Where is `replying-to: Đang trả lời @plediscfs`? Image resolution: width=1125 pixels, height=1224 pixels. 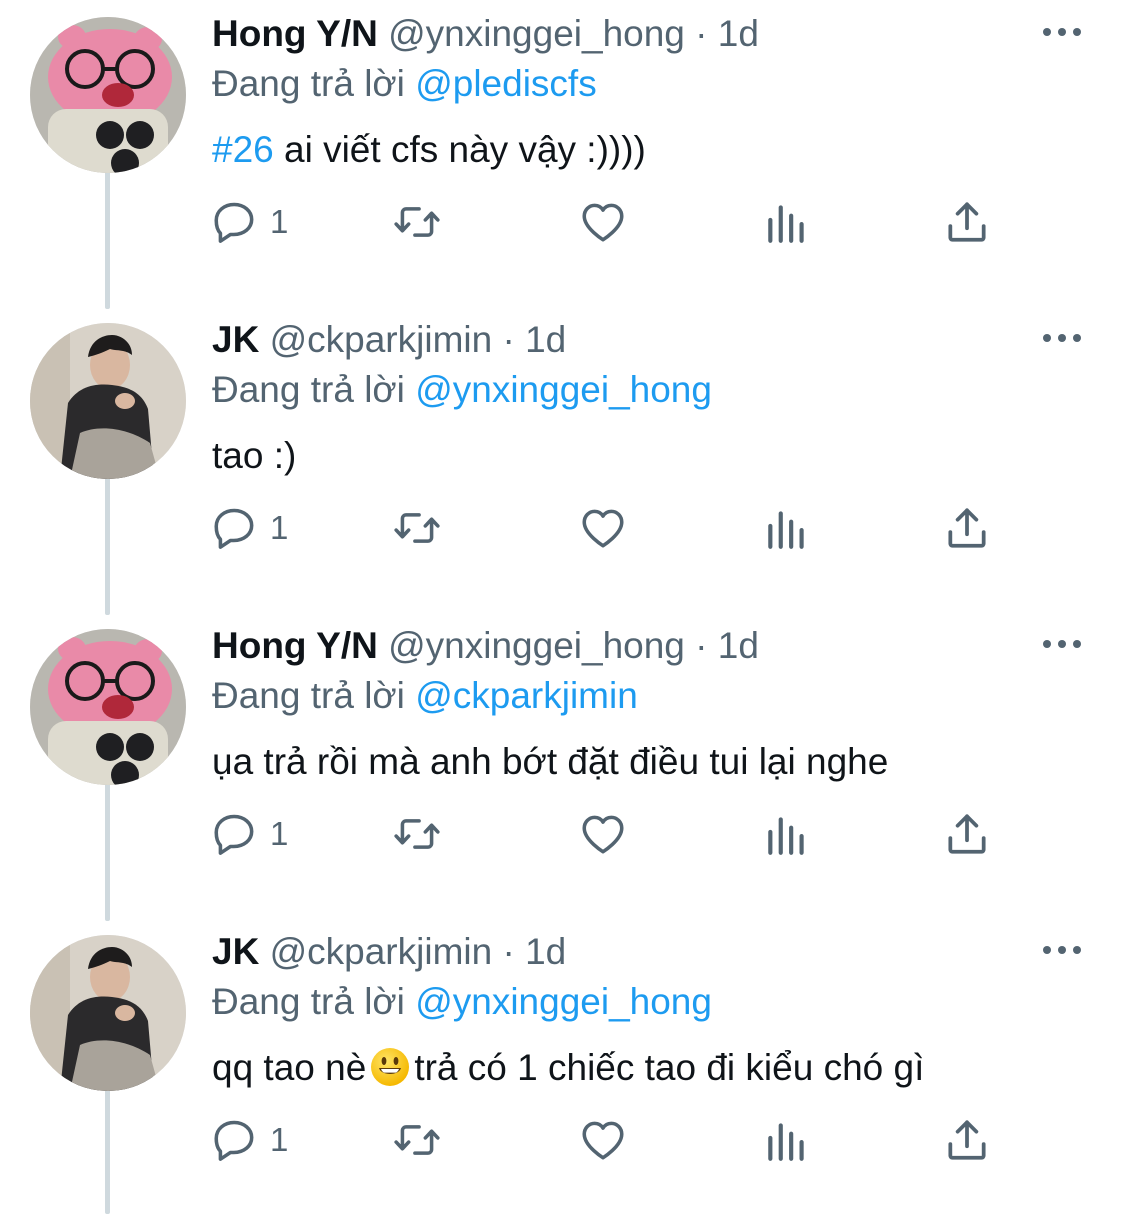 replying-to: Đang trả lời @plediscfs is located at coordinates (404, 84).